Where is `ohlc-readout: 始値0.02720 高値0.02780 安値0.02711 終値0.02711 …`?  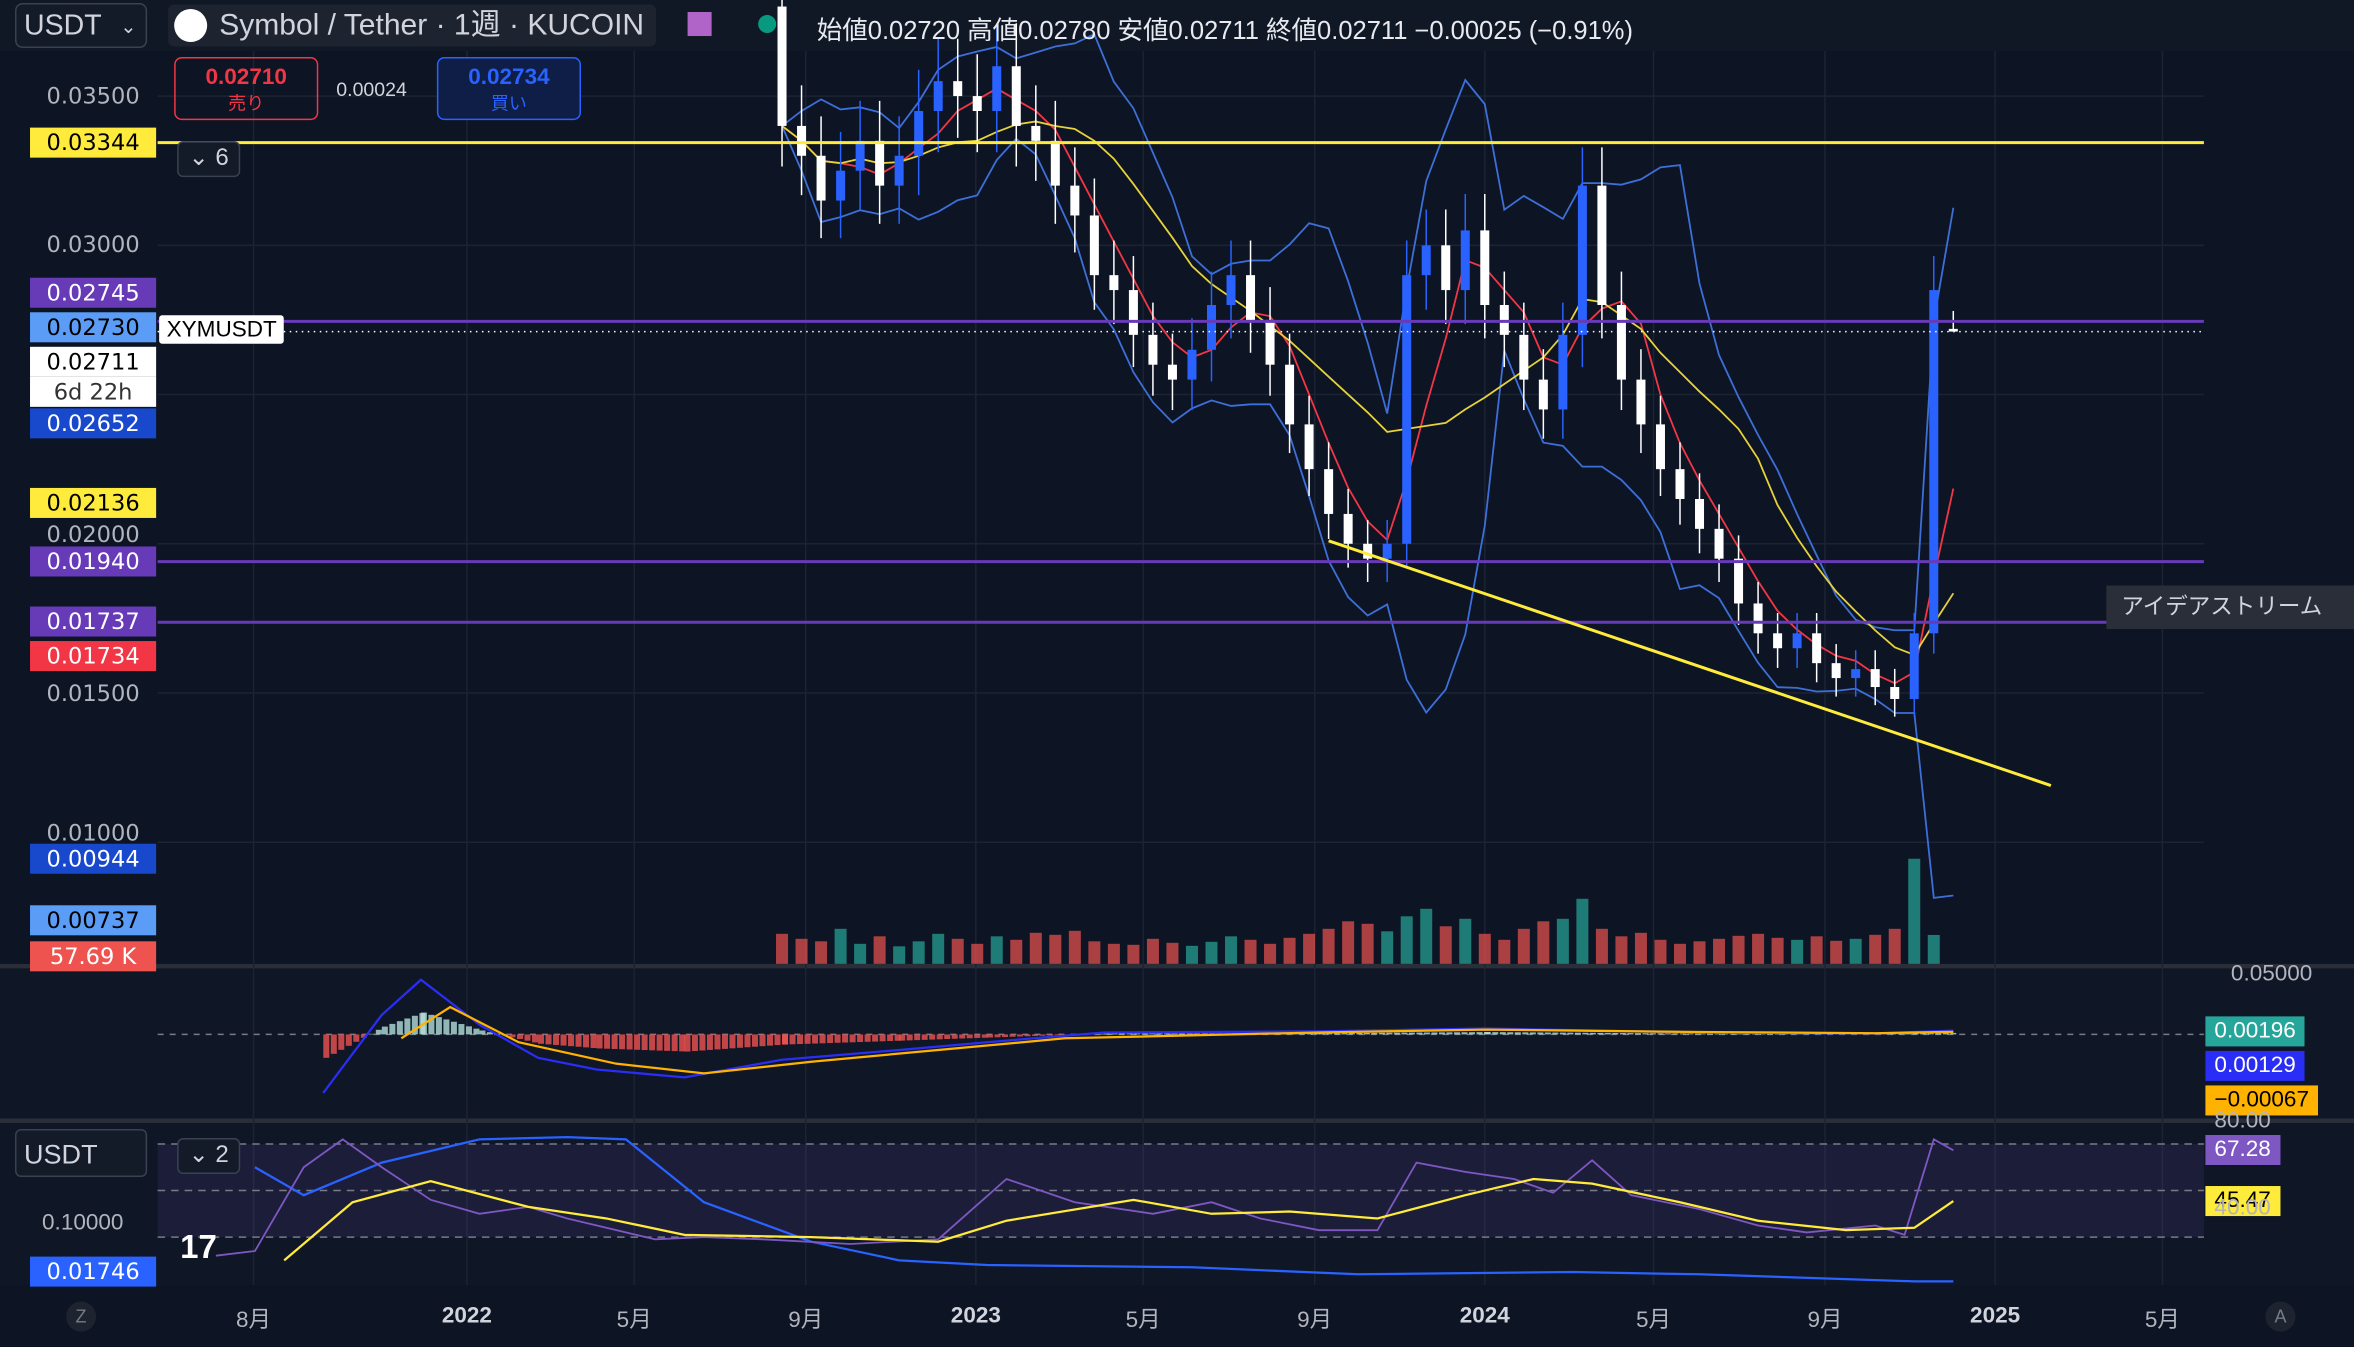
ohlc-readout: 始値0.02720 高値0.02780 安値0.02711 終値0.02711 … is located at coordinates (1225, 28).